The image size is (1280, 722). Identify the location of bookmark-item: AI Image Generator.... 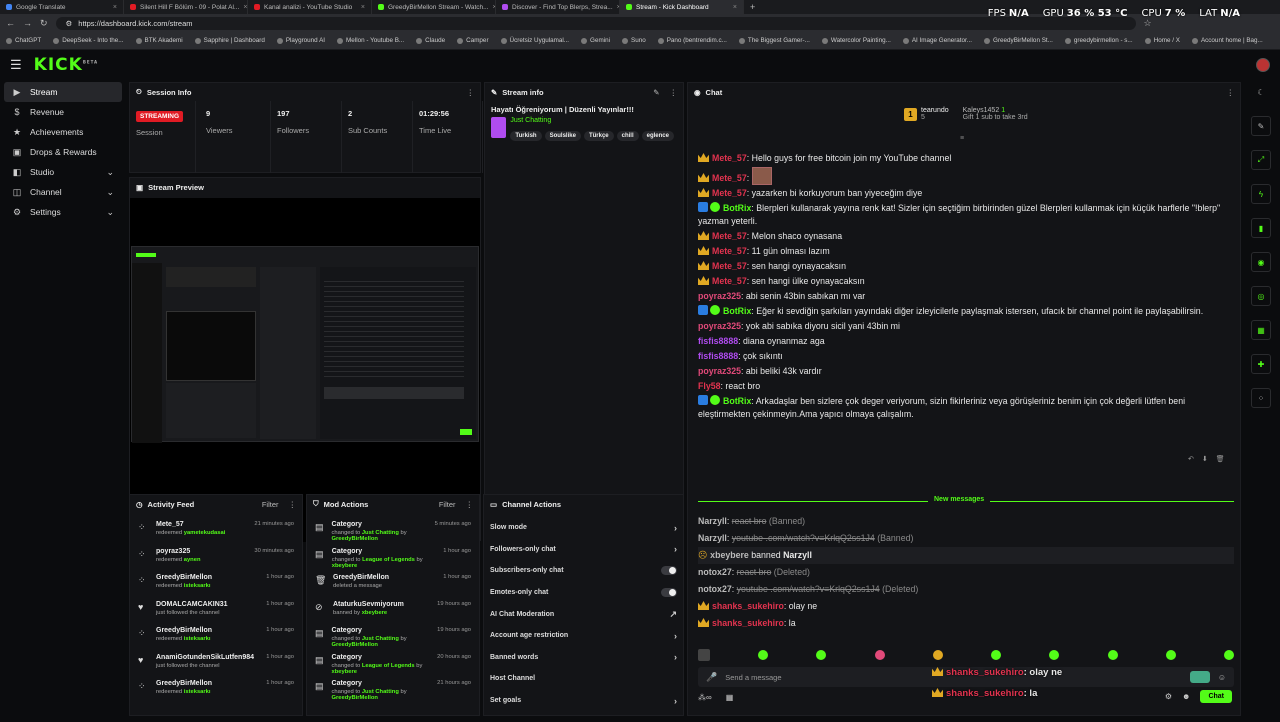
(937, 40).